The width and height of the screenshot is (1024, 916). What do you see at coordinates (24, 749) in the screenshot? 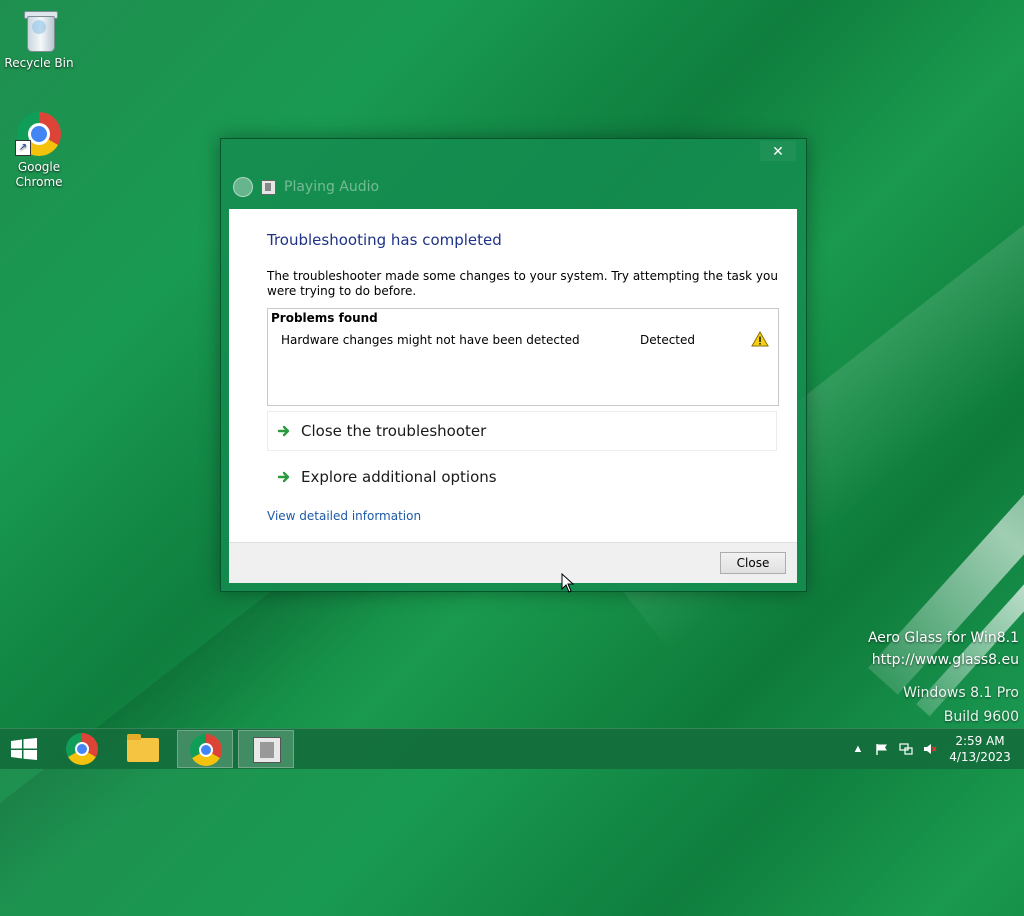
I see `start-button` at bounding box center [24, 749].